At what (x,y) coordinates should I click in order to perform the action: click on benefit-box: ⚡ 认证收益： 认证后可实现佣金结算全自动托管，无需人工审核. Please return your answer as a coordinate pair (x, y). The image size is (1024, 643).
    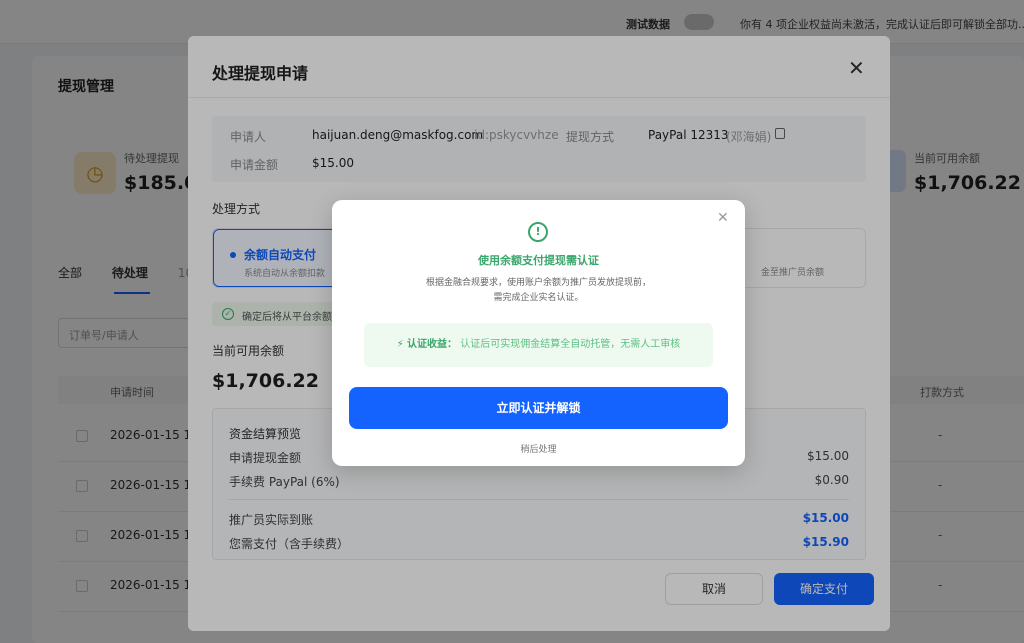
    Looking at the image, I should click on (538, 345).